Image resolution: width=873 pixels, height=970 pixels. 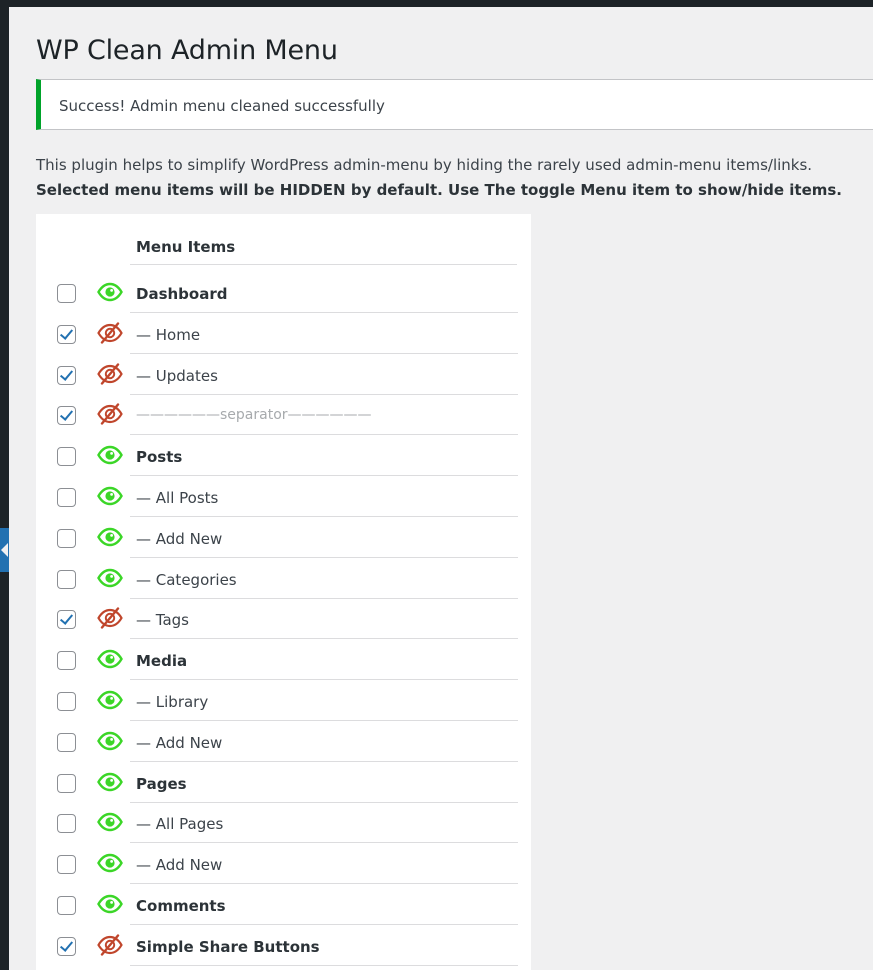 What do you see at coordinates (177, 498) in the screenshot?
I see `menu-item-label: — All Posts` at bounding box center [177, 498].